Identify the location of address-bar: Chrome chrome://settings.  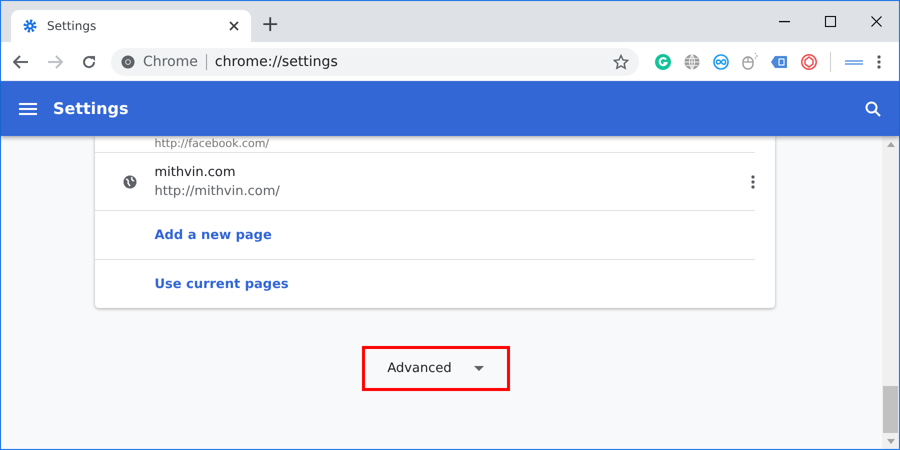
(375, 62).